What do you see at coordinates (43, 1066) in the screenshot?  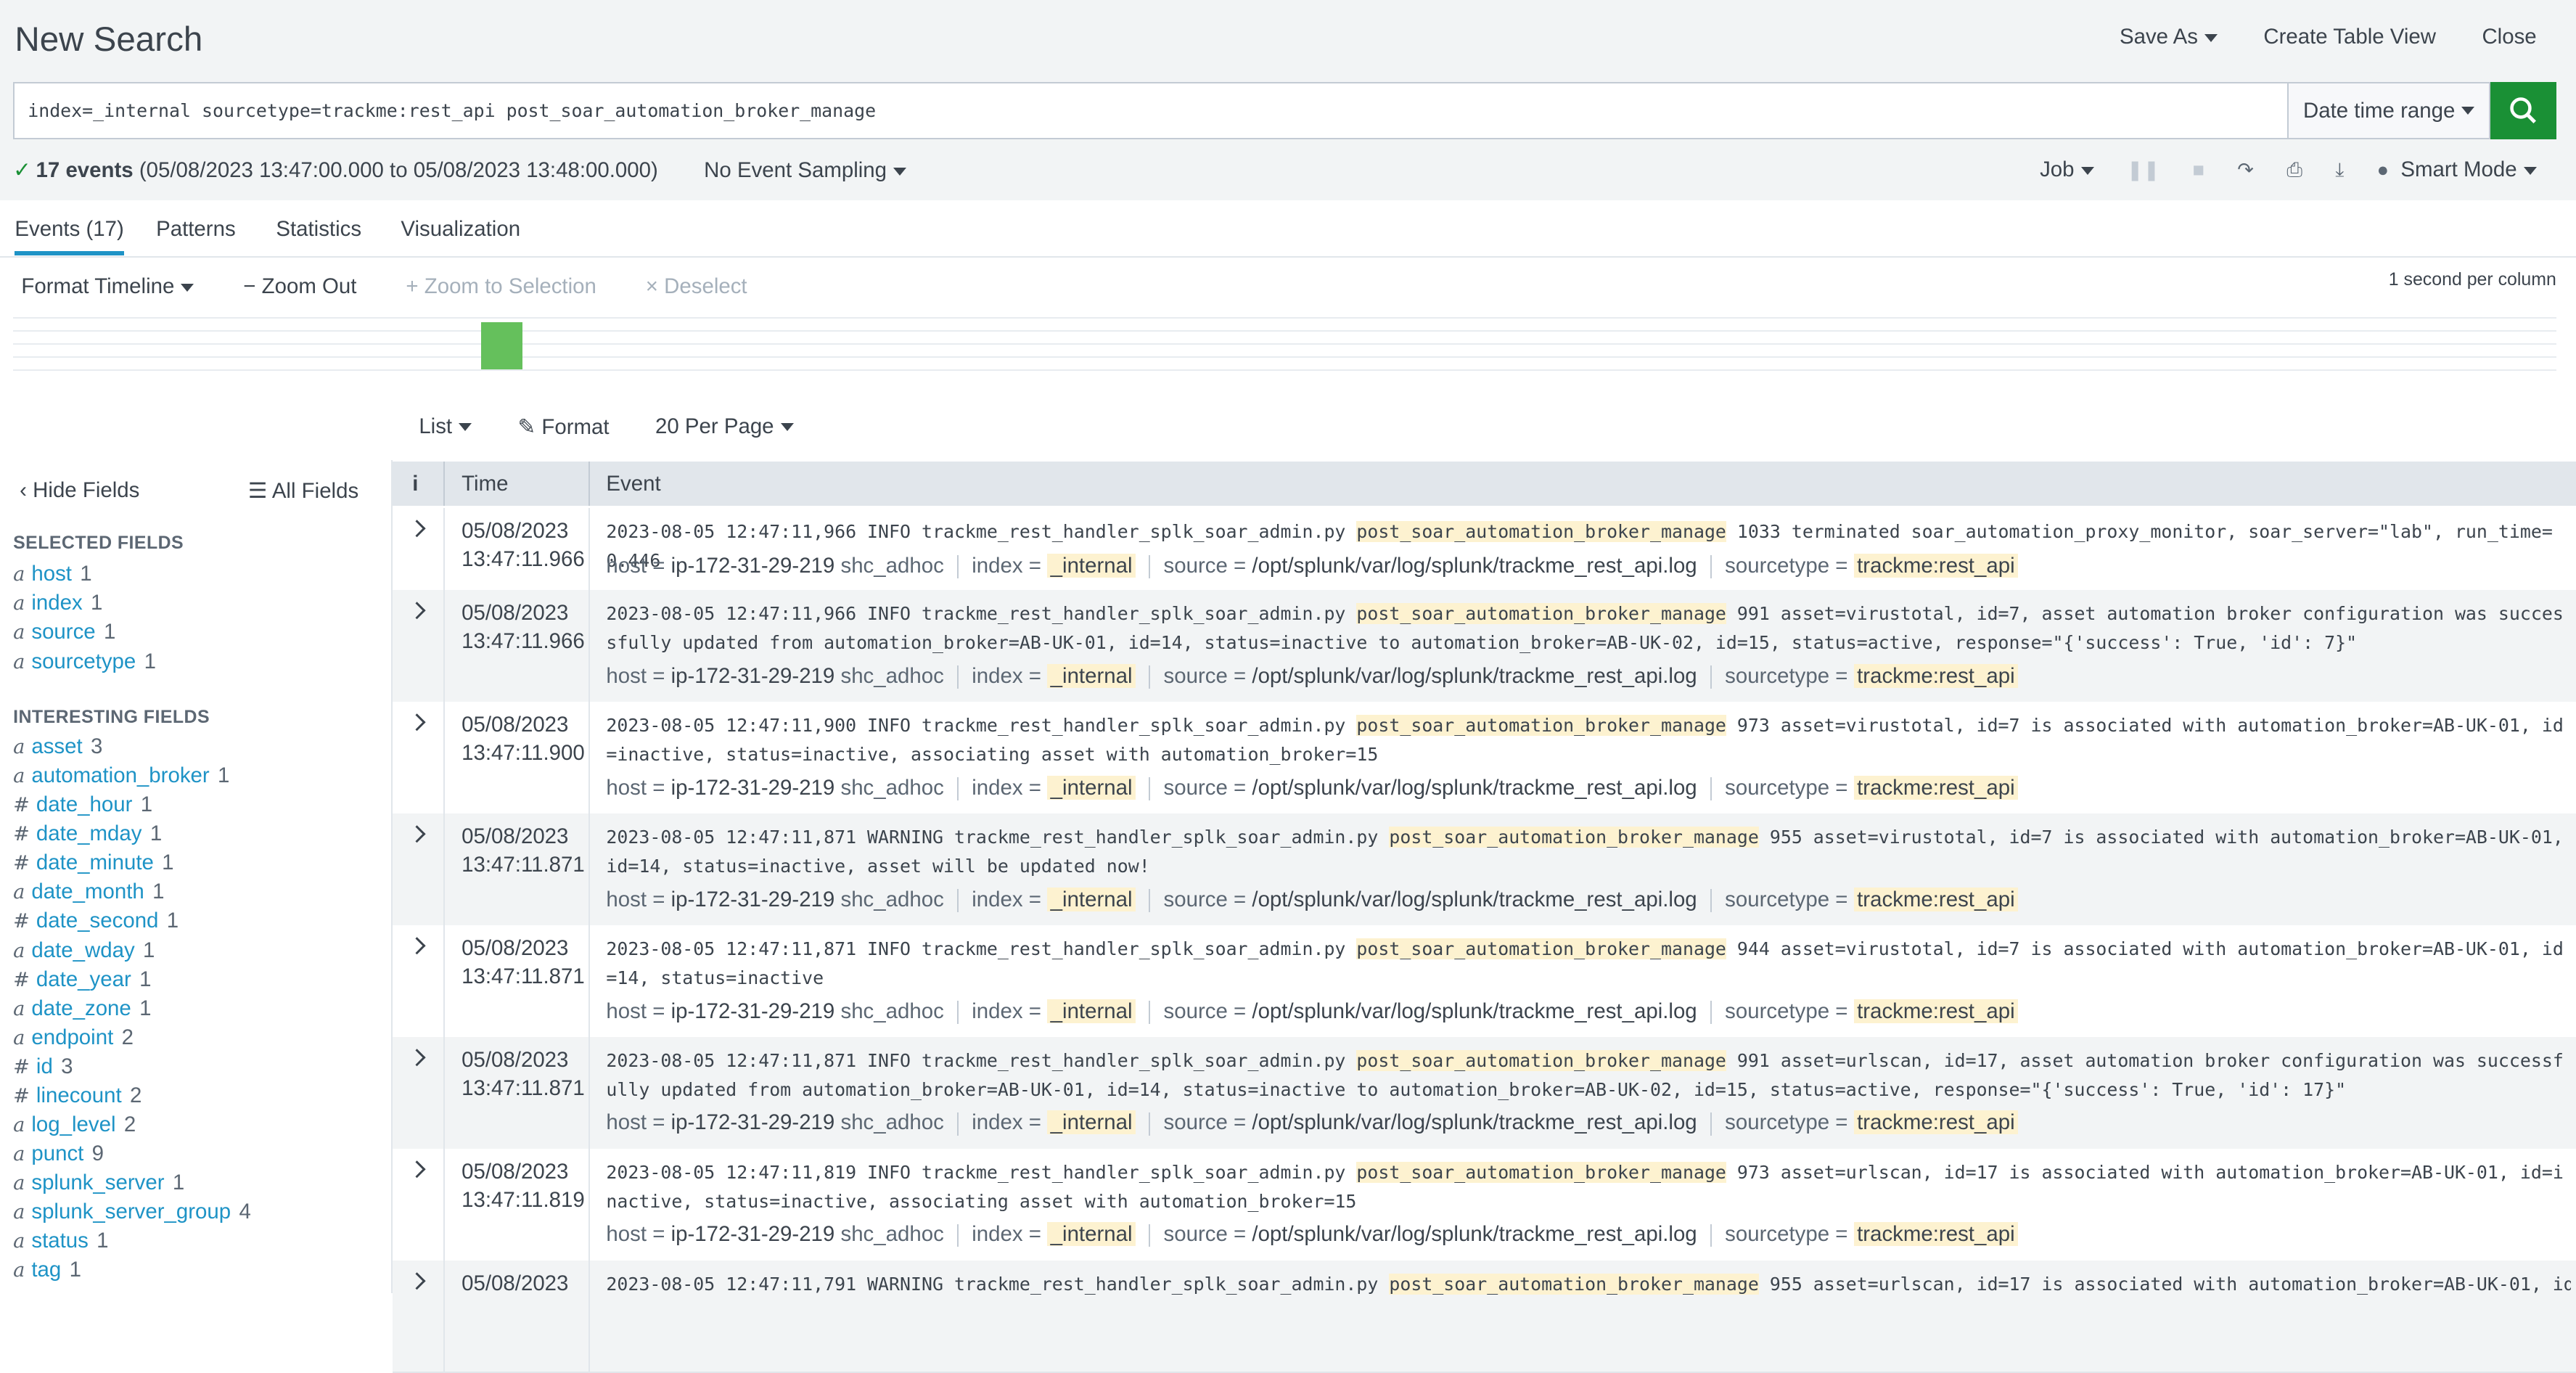 I see `field-item-id: #id3` at bounding box center [43, 1066].